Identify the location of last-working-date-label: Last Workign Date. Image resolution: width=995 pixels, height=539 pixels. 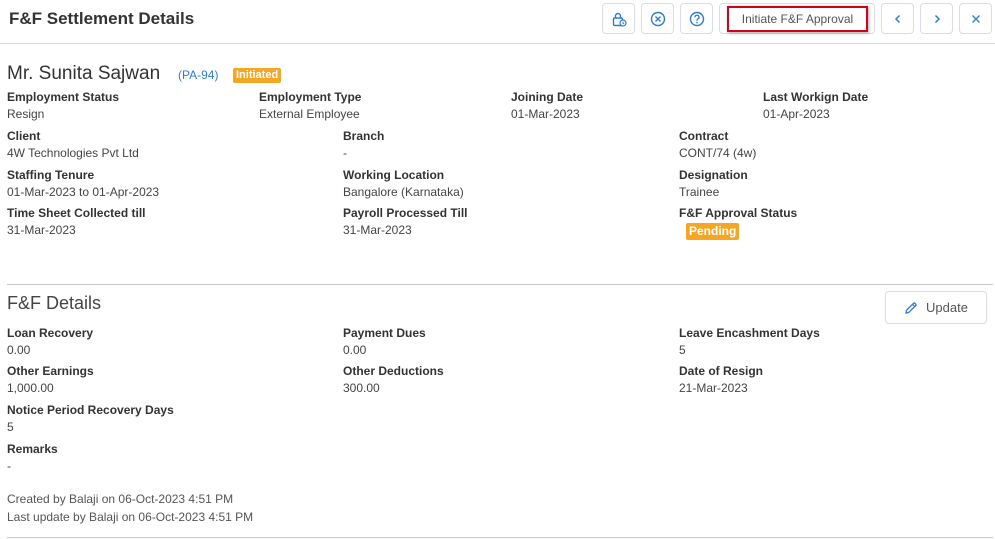
(816, 97).